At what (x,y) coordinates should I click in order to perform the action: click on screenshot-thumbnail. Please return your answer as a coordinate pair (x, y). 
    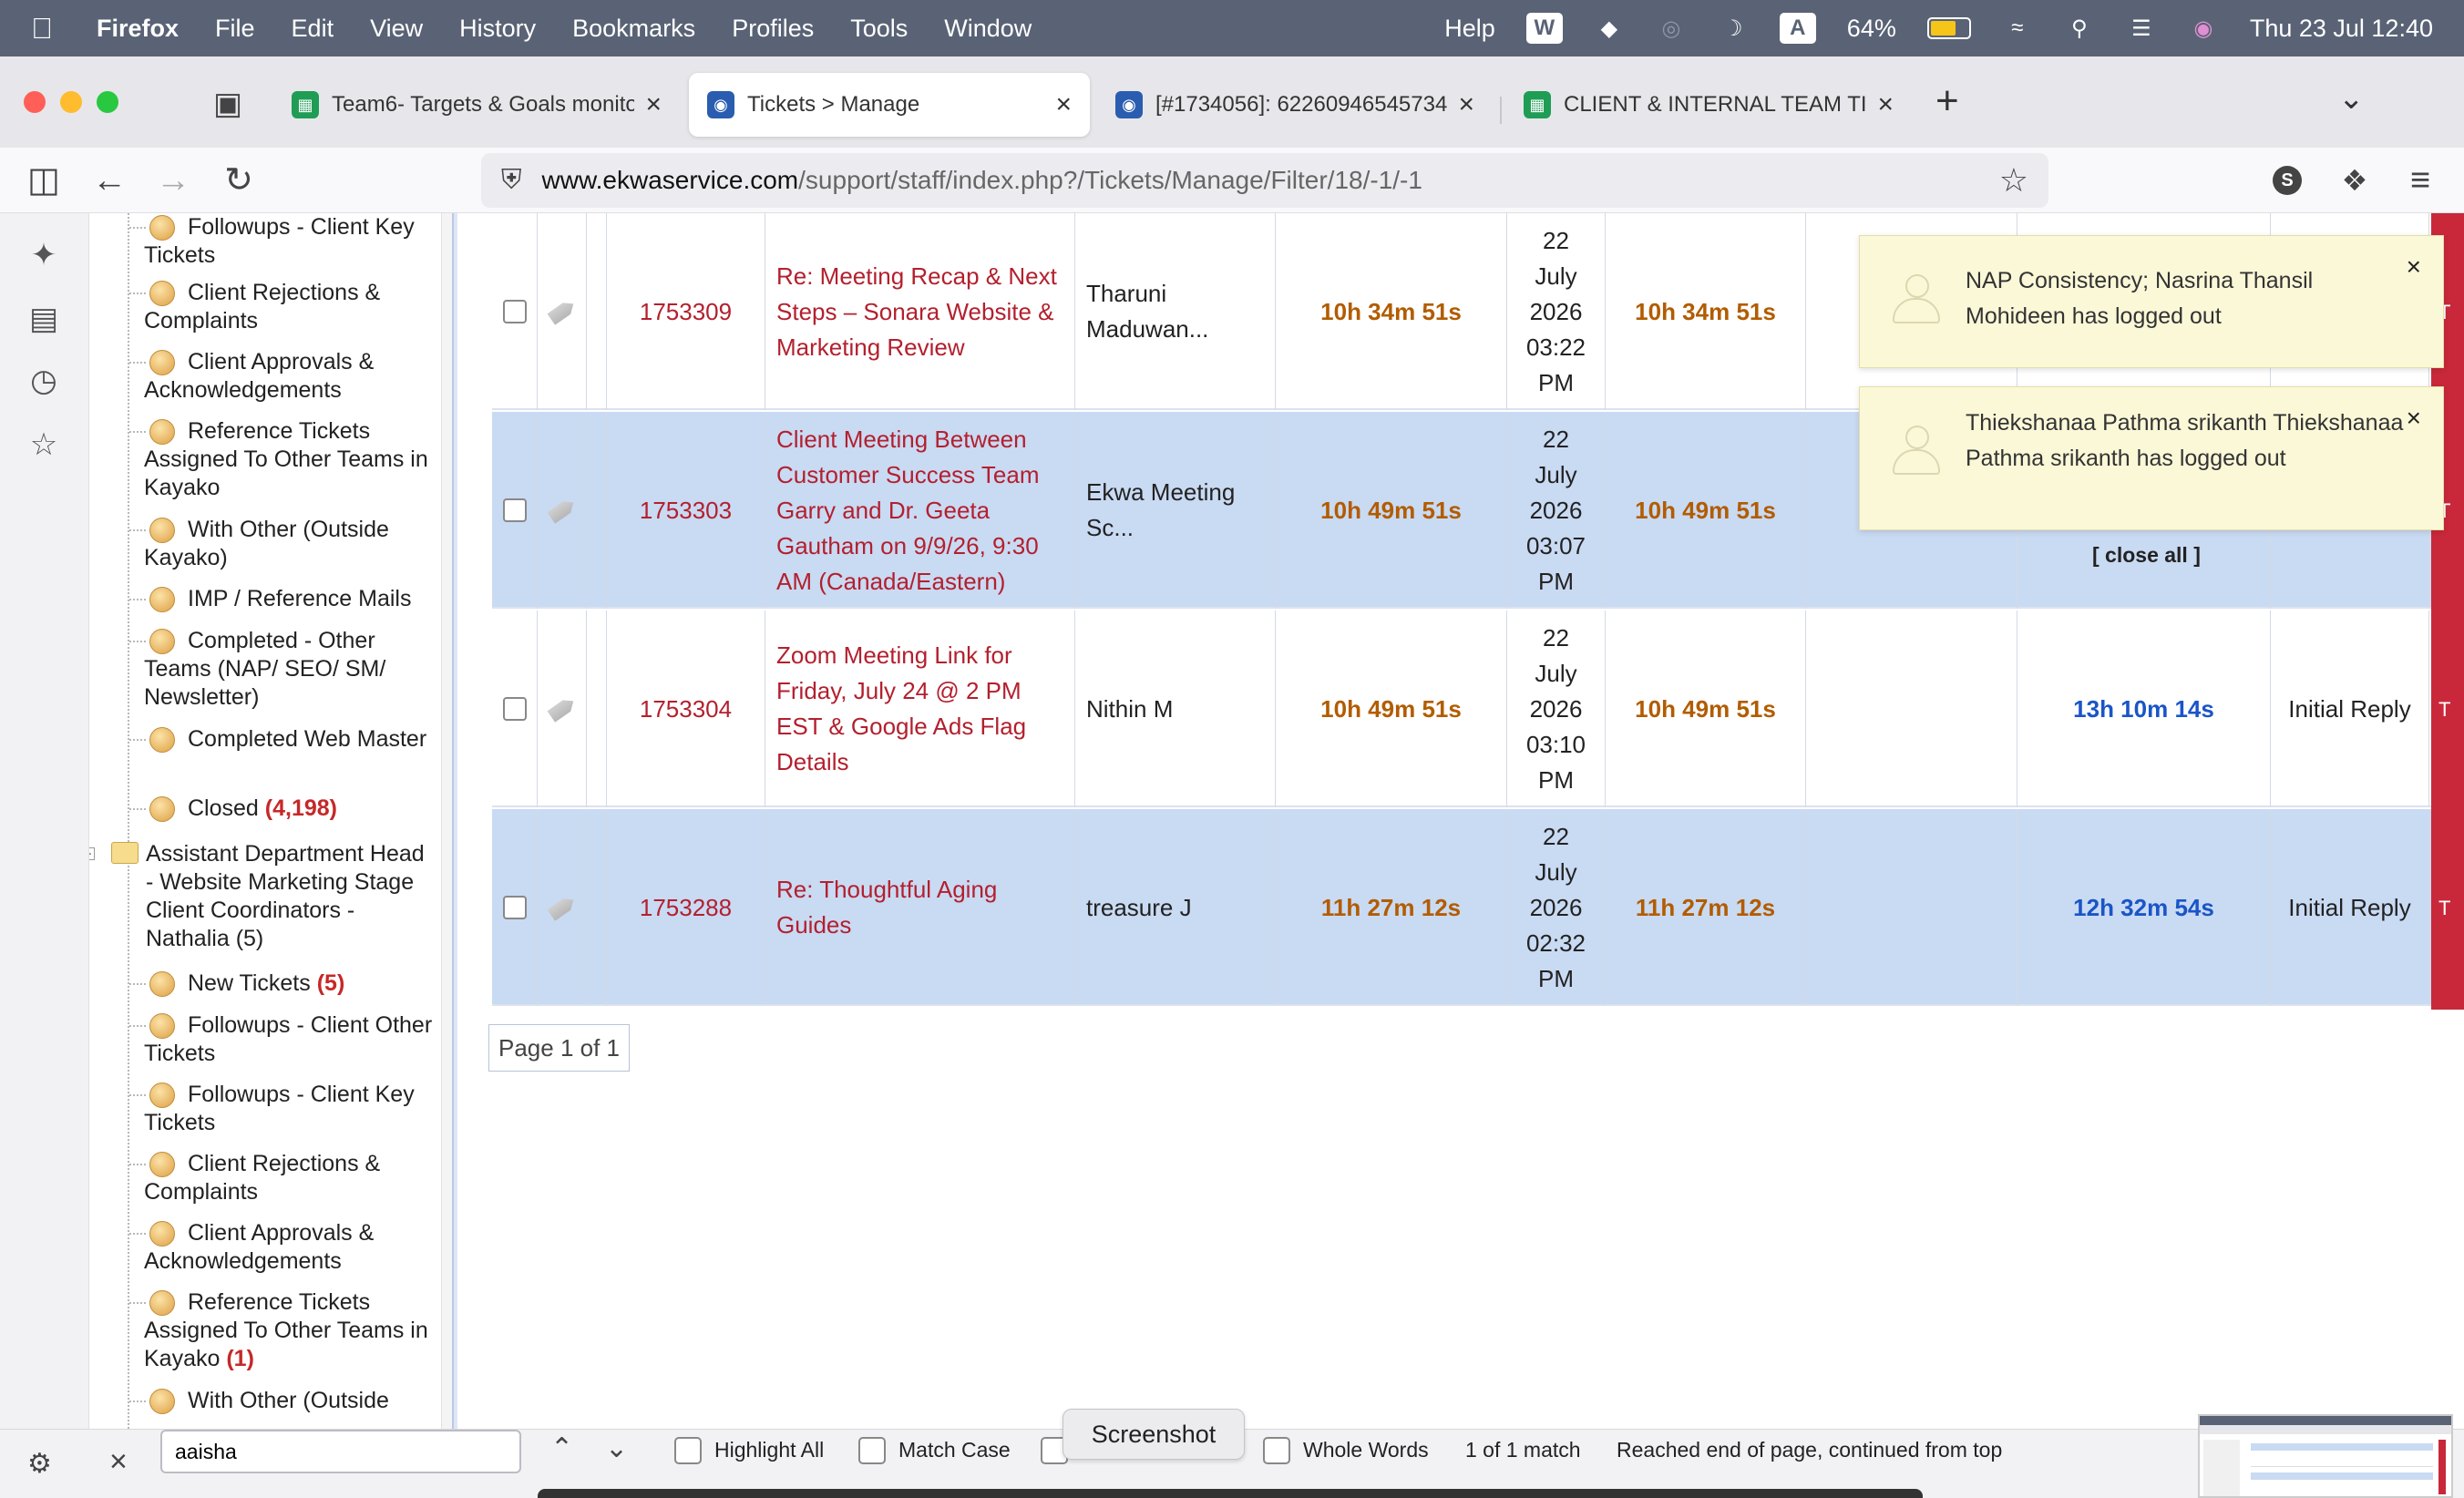
    Looking at the image, I should click on (2325, 1456).